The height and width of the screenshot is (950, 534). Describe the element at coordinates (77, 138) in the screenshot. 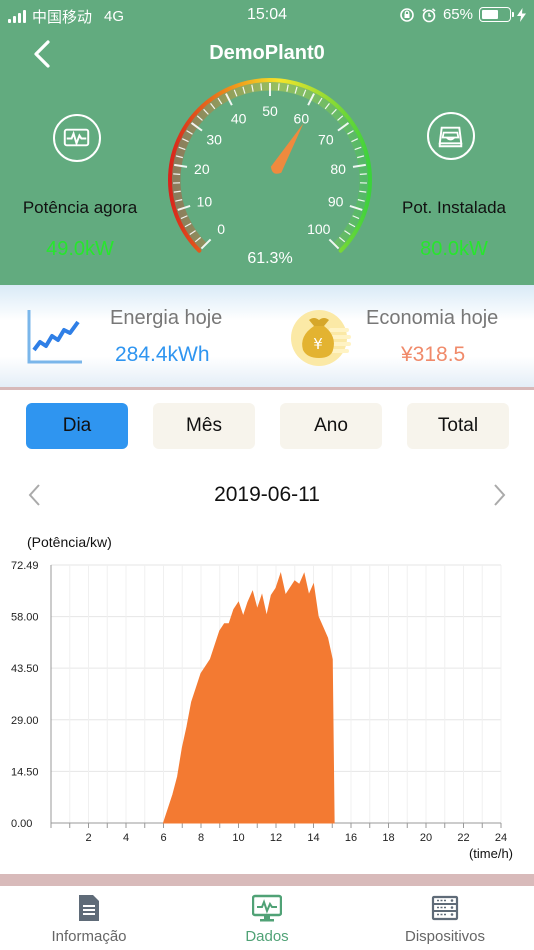

I see `pulse-icon` at that location.